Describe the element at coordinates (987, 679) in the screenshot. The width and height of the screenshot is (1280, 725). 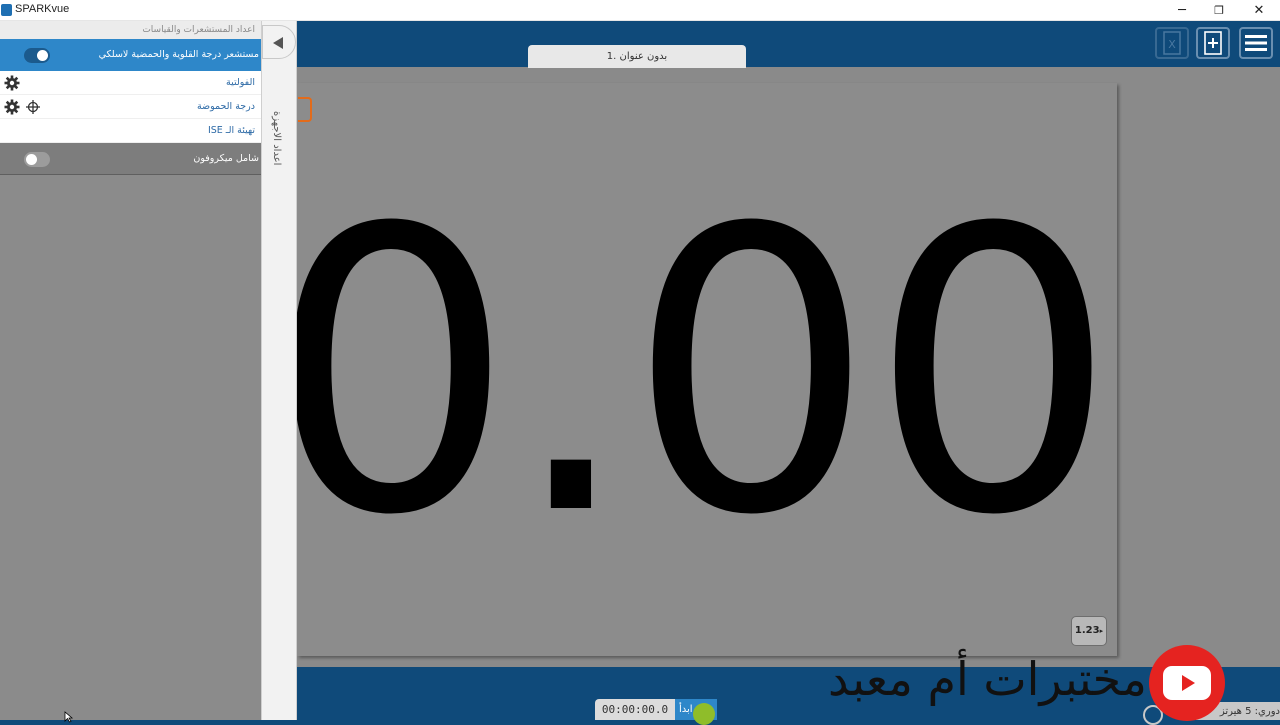
I see `channel-watermark: مختبرات أم معبد` at that location.